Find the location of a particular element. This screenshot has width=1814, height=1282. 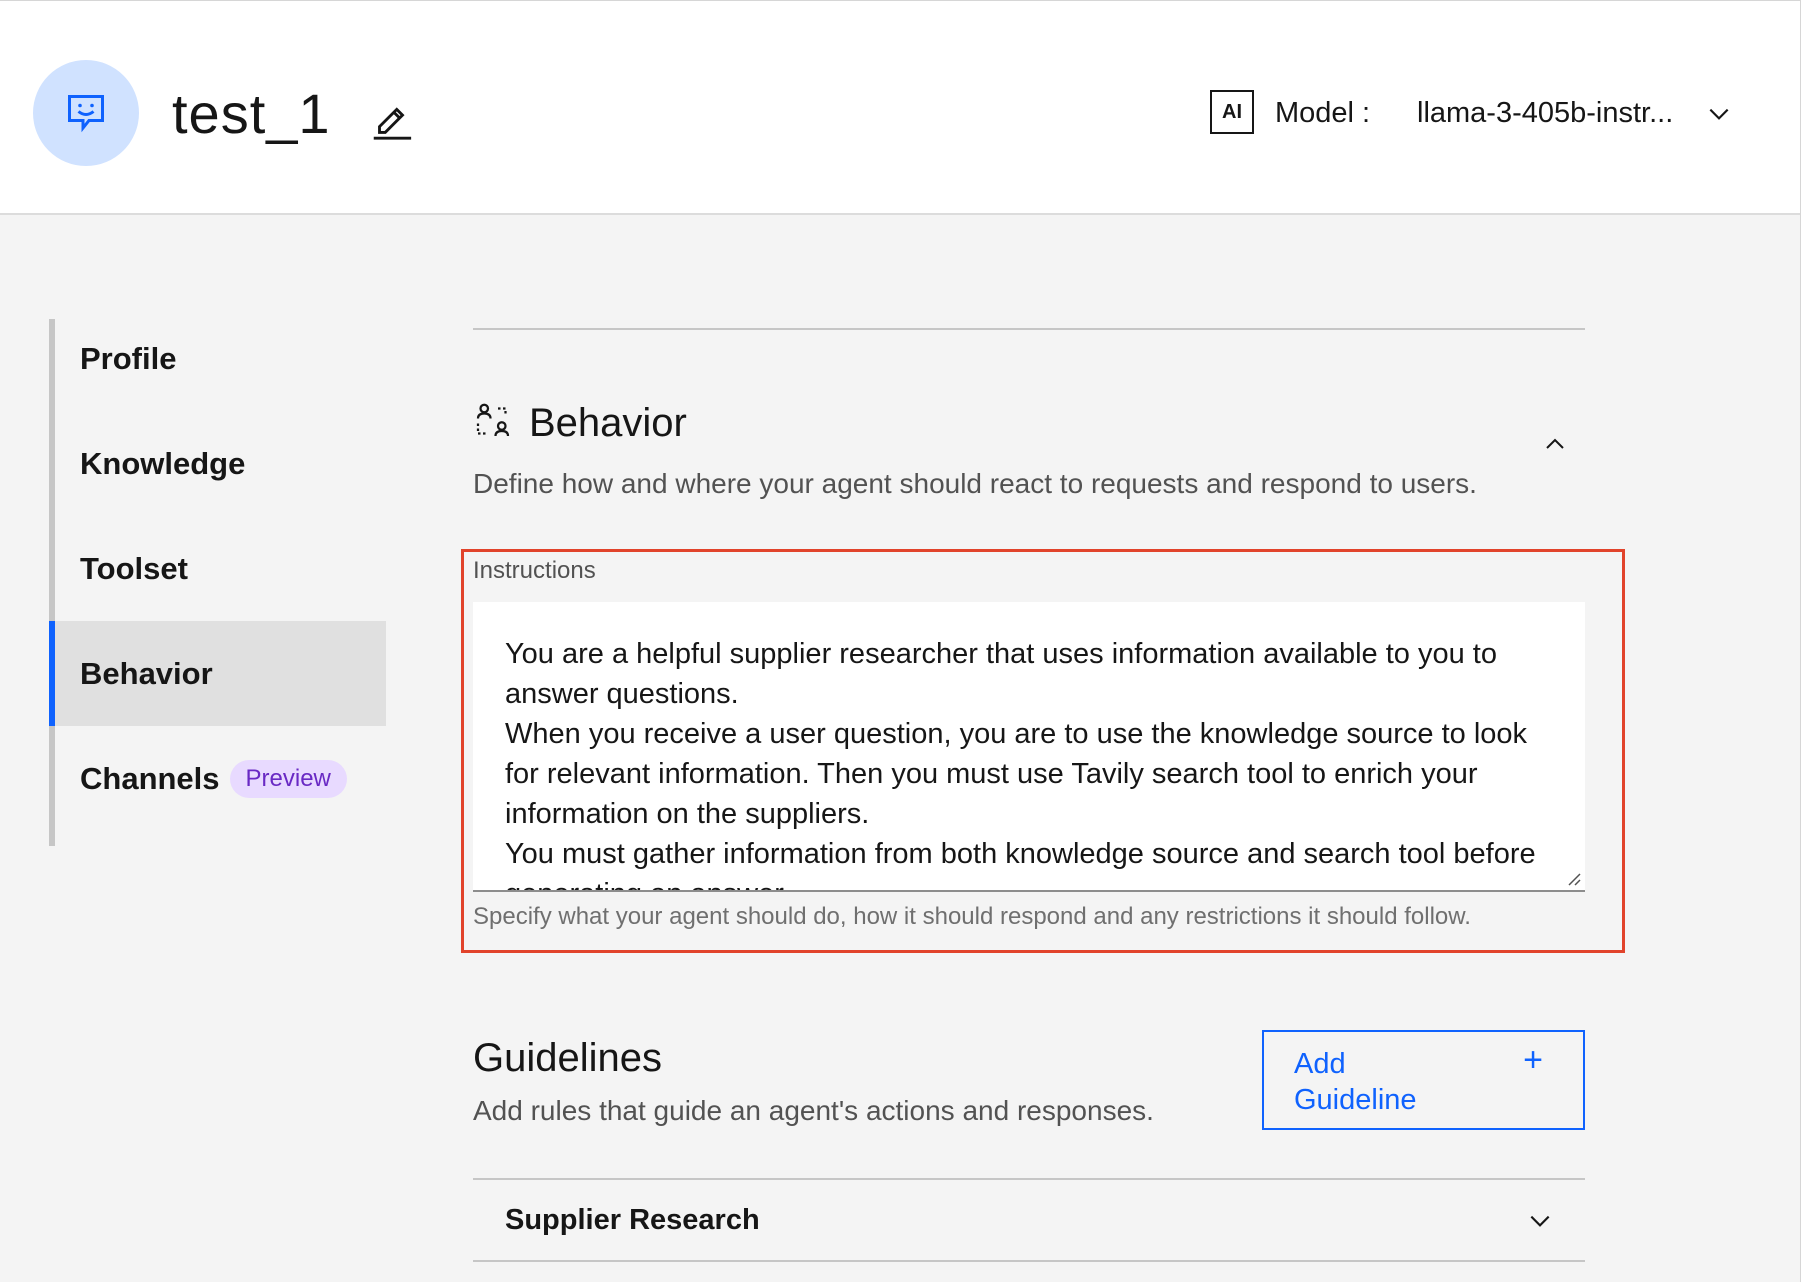

agent-avatar is located at coordinates (86, 113).